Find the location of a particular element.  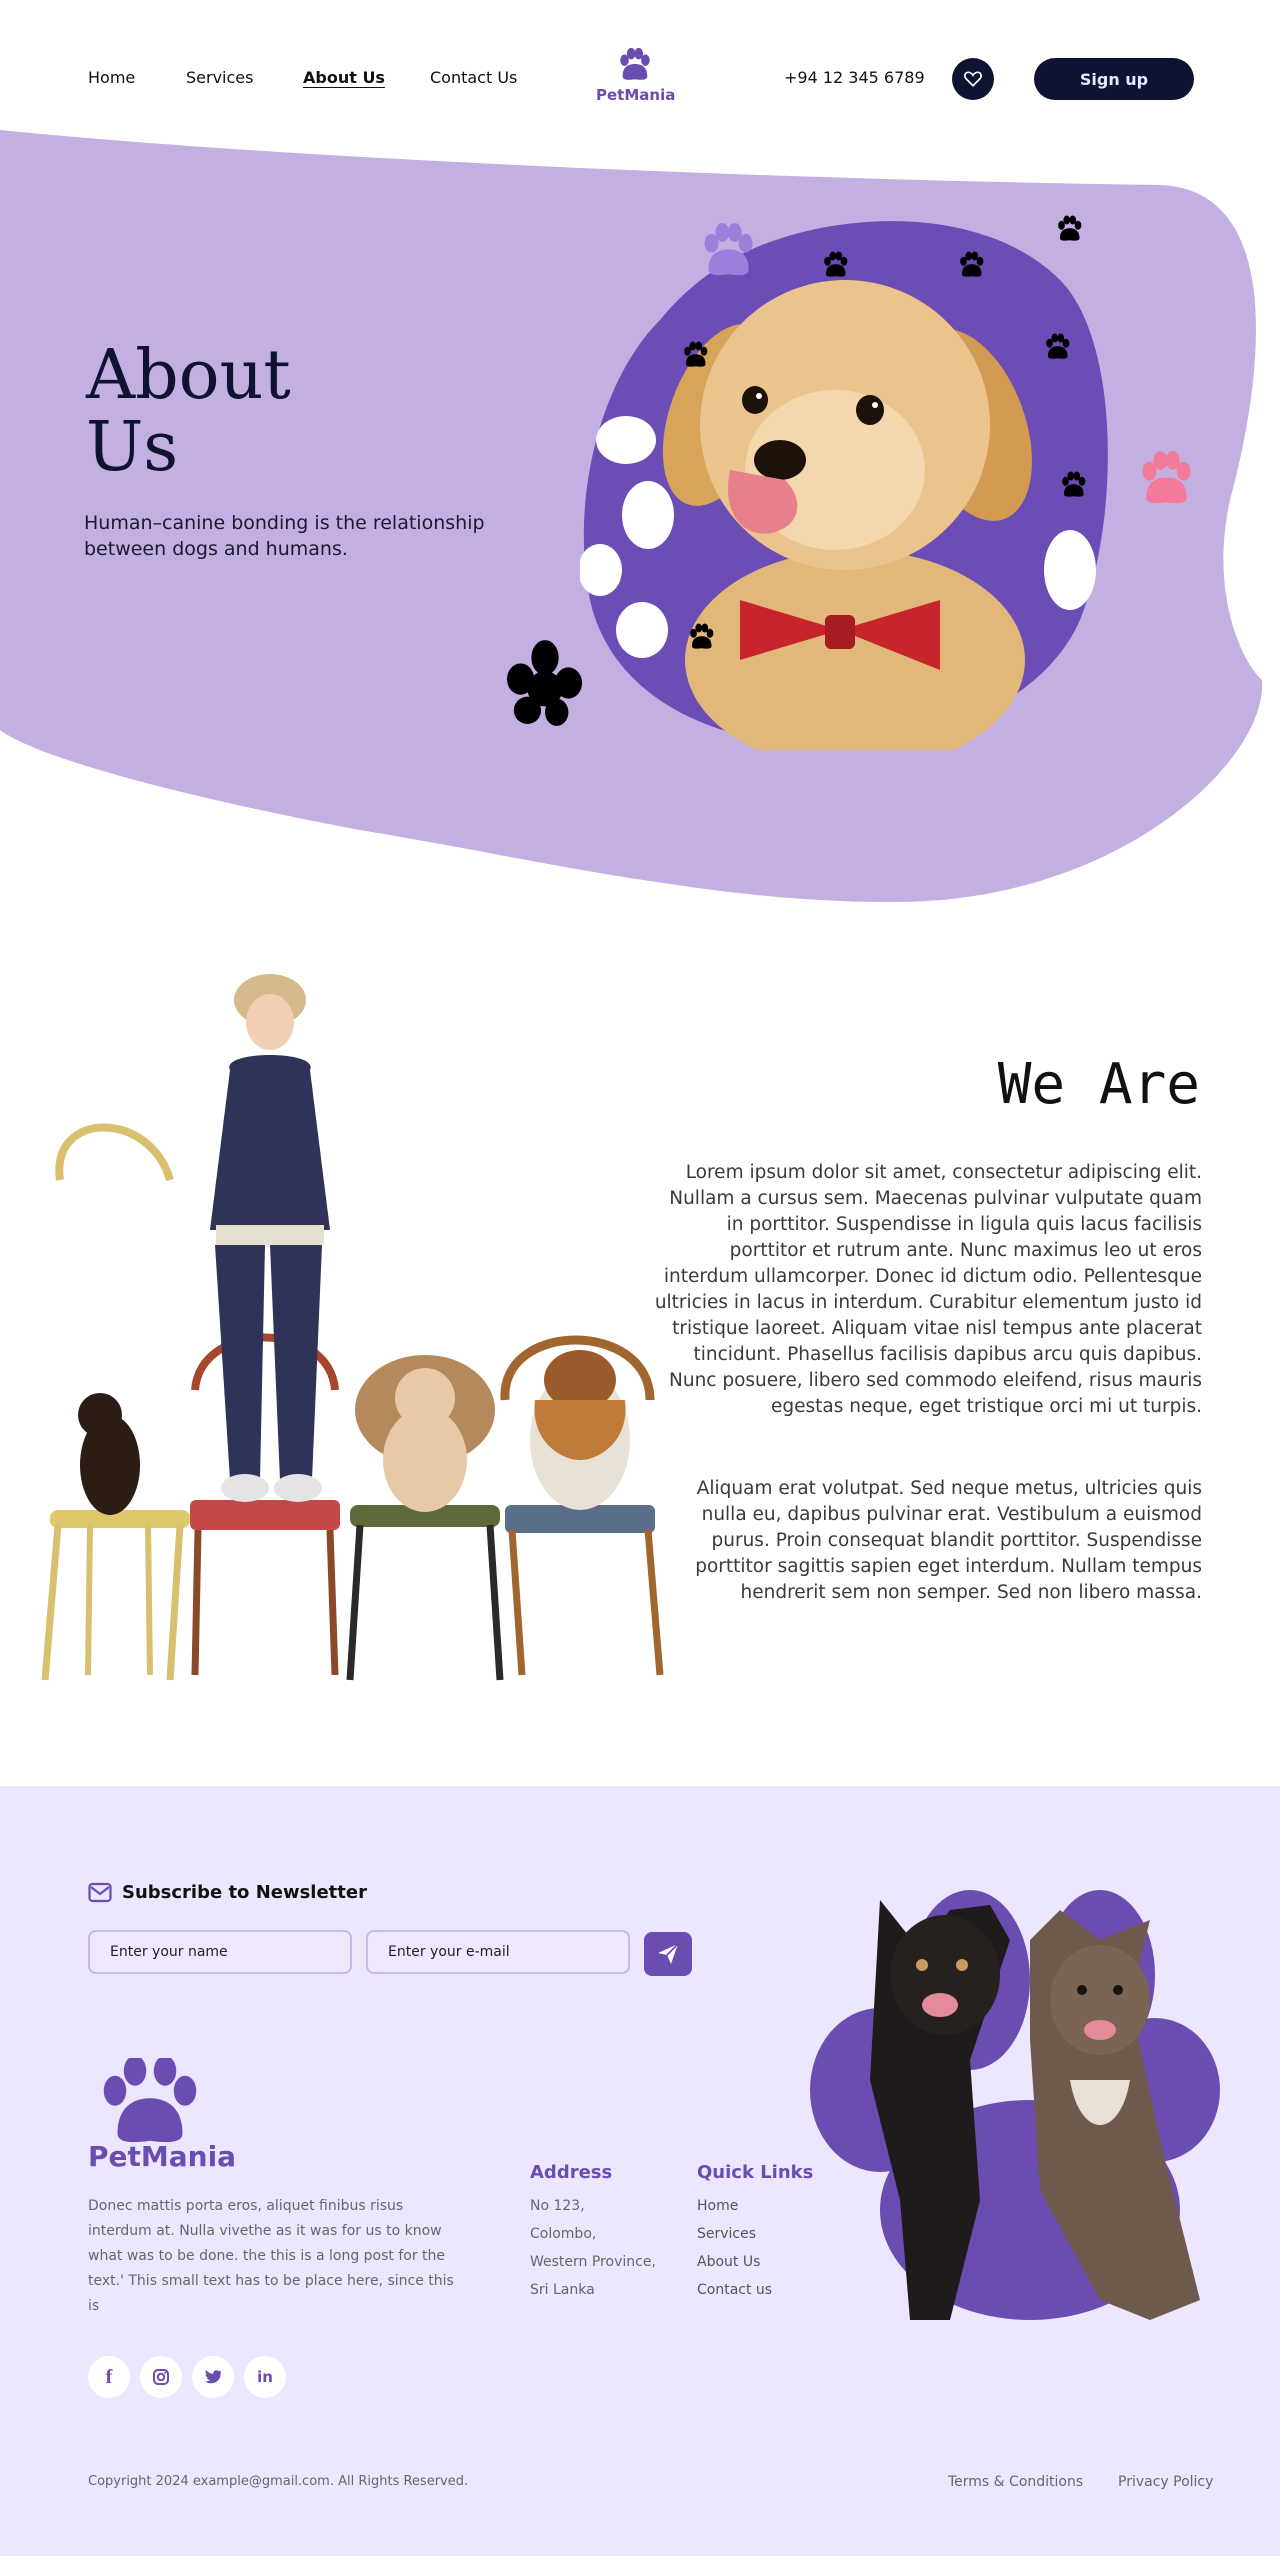

brand-logo: PetMania is located at coordinates (636, 75).